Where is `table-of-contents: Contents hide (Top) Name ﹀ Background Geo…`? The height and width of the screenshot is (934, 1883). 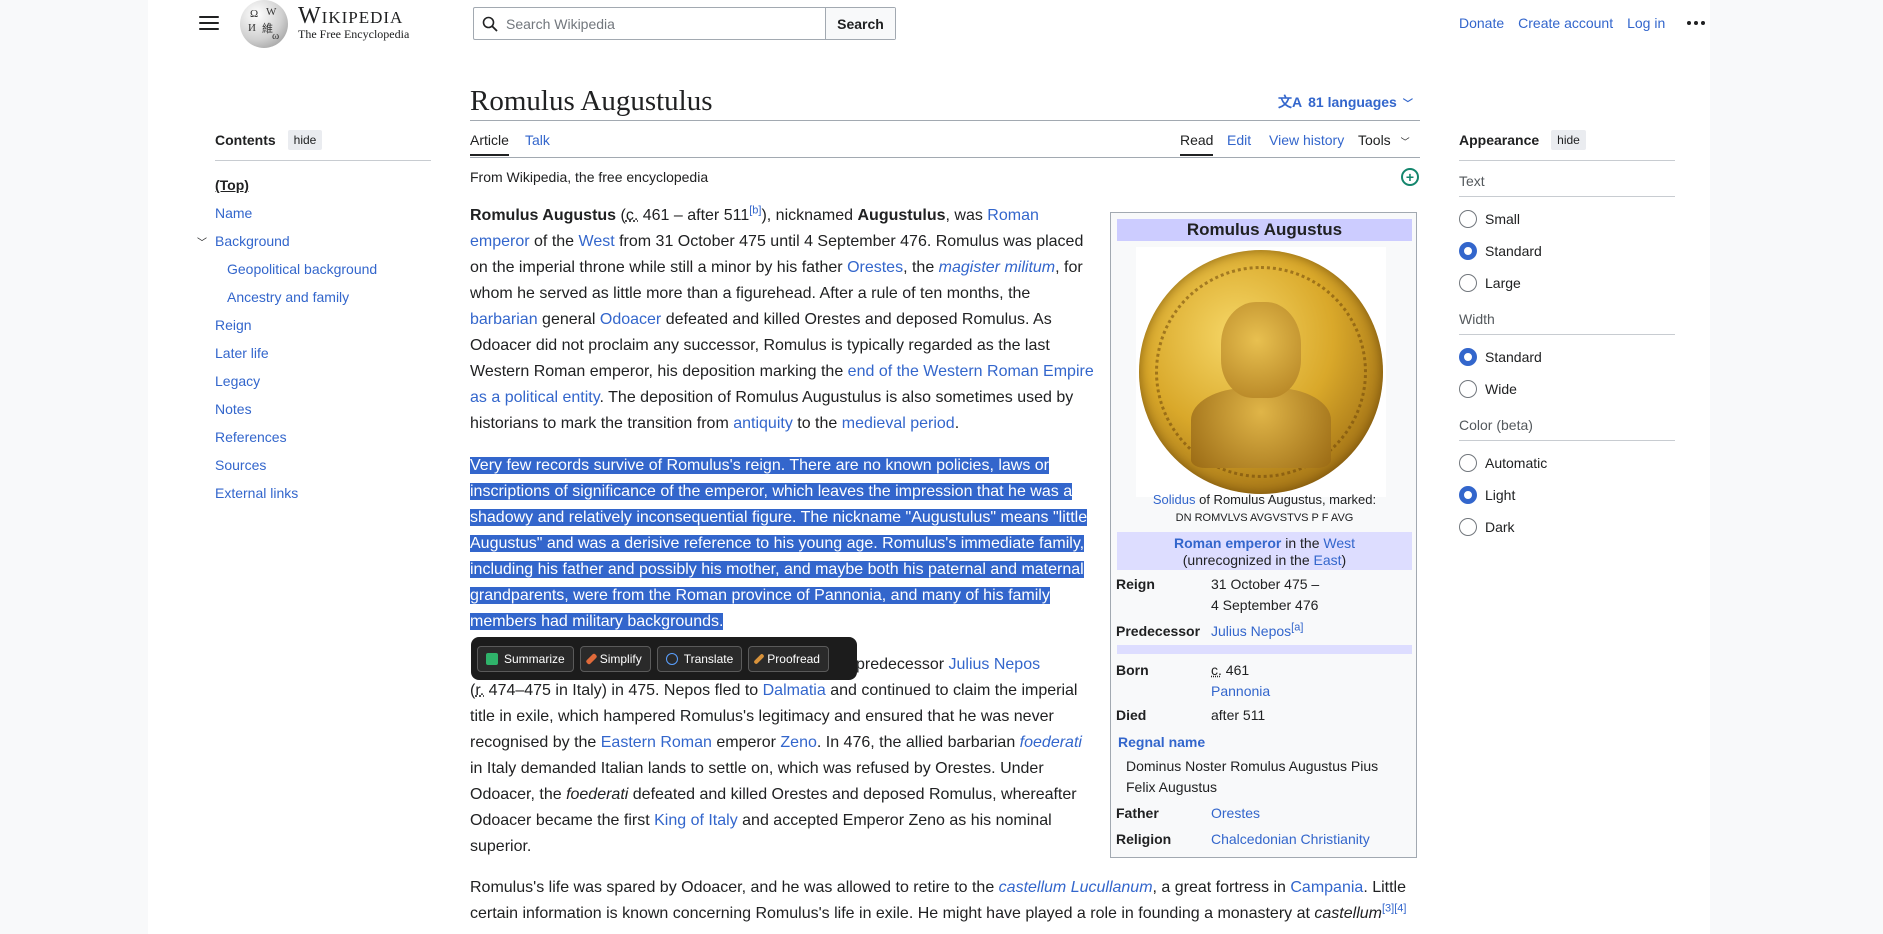
table-of-contents: Contents hide (Top) Name ﹀ Background Geo… is located at coordinates (314, 318).